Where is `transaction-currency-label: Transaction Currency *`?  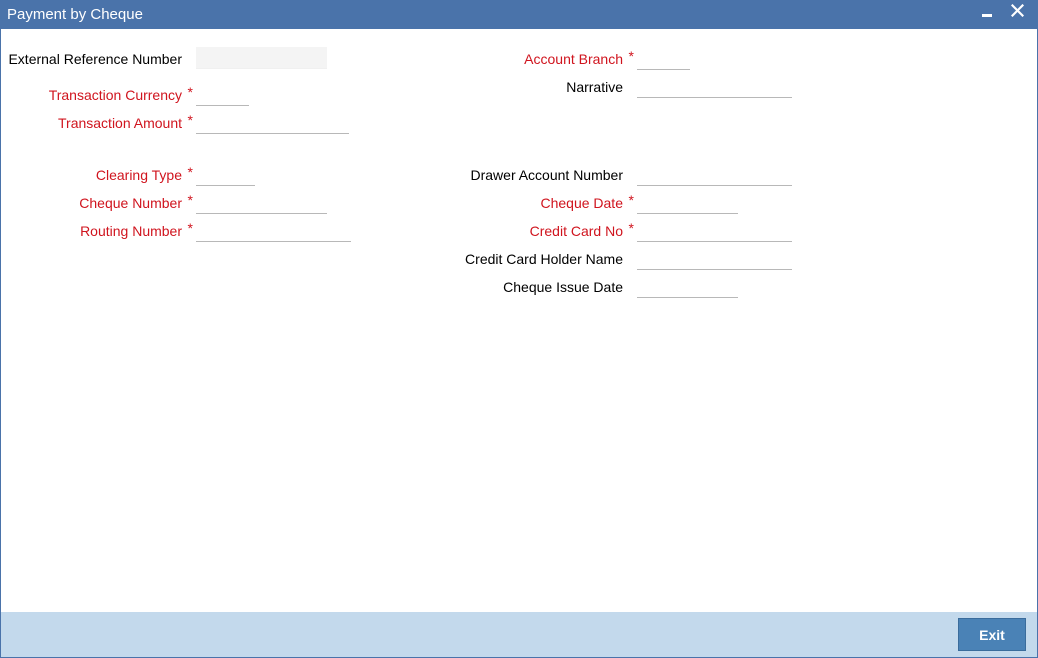 transaction-currency-label: Transaction Currency * is located at coordinates (120, 93).